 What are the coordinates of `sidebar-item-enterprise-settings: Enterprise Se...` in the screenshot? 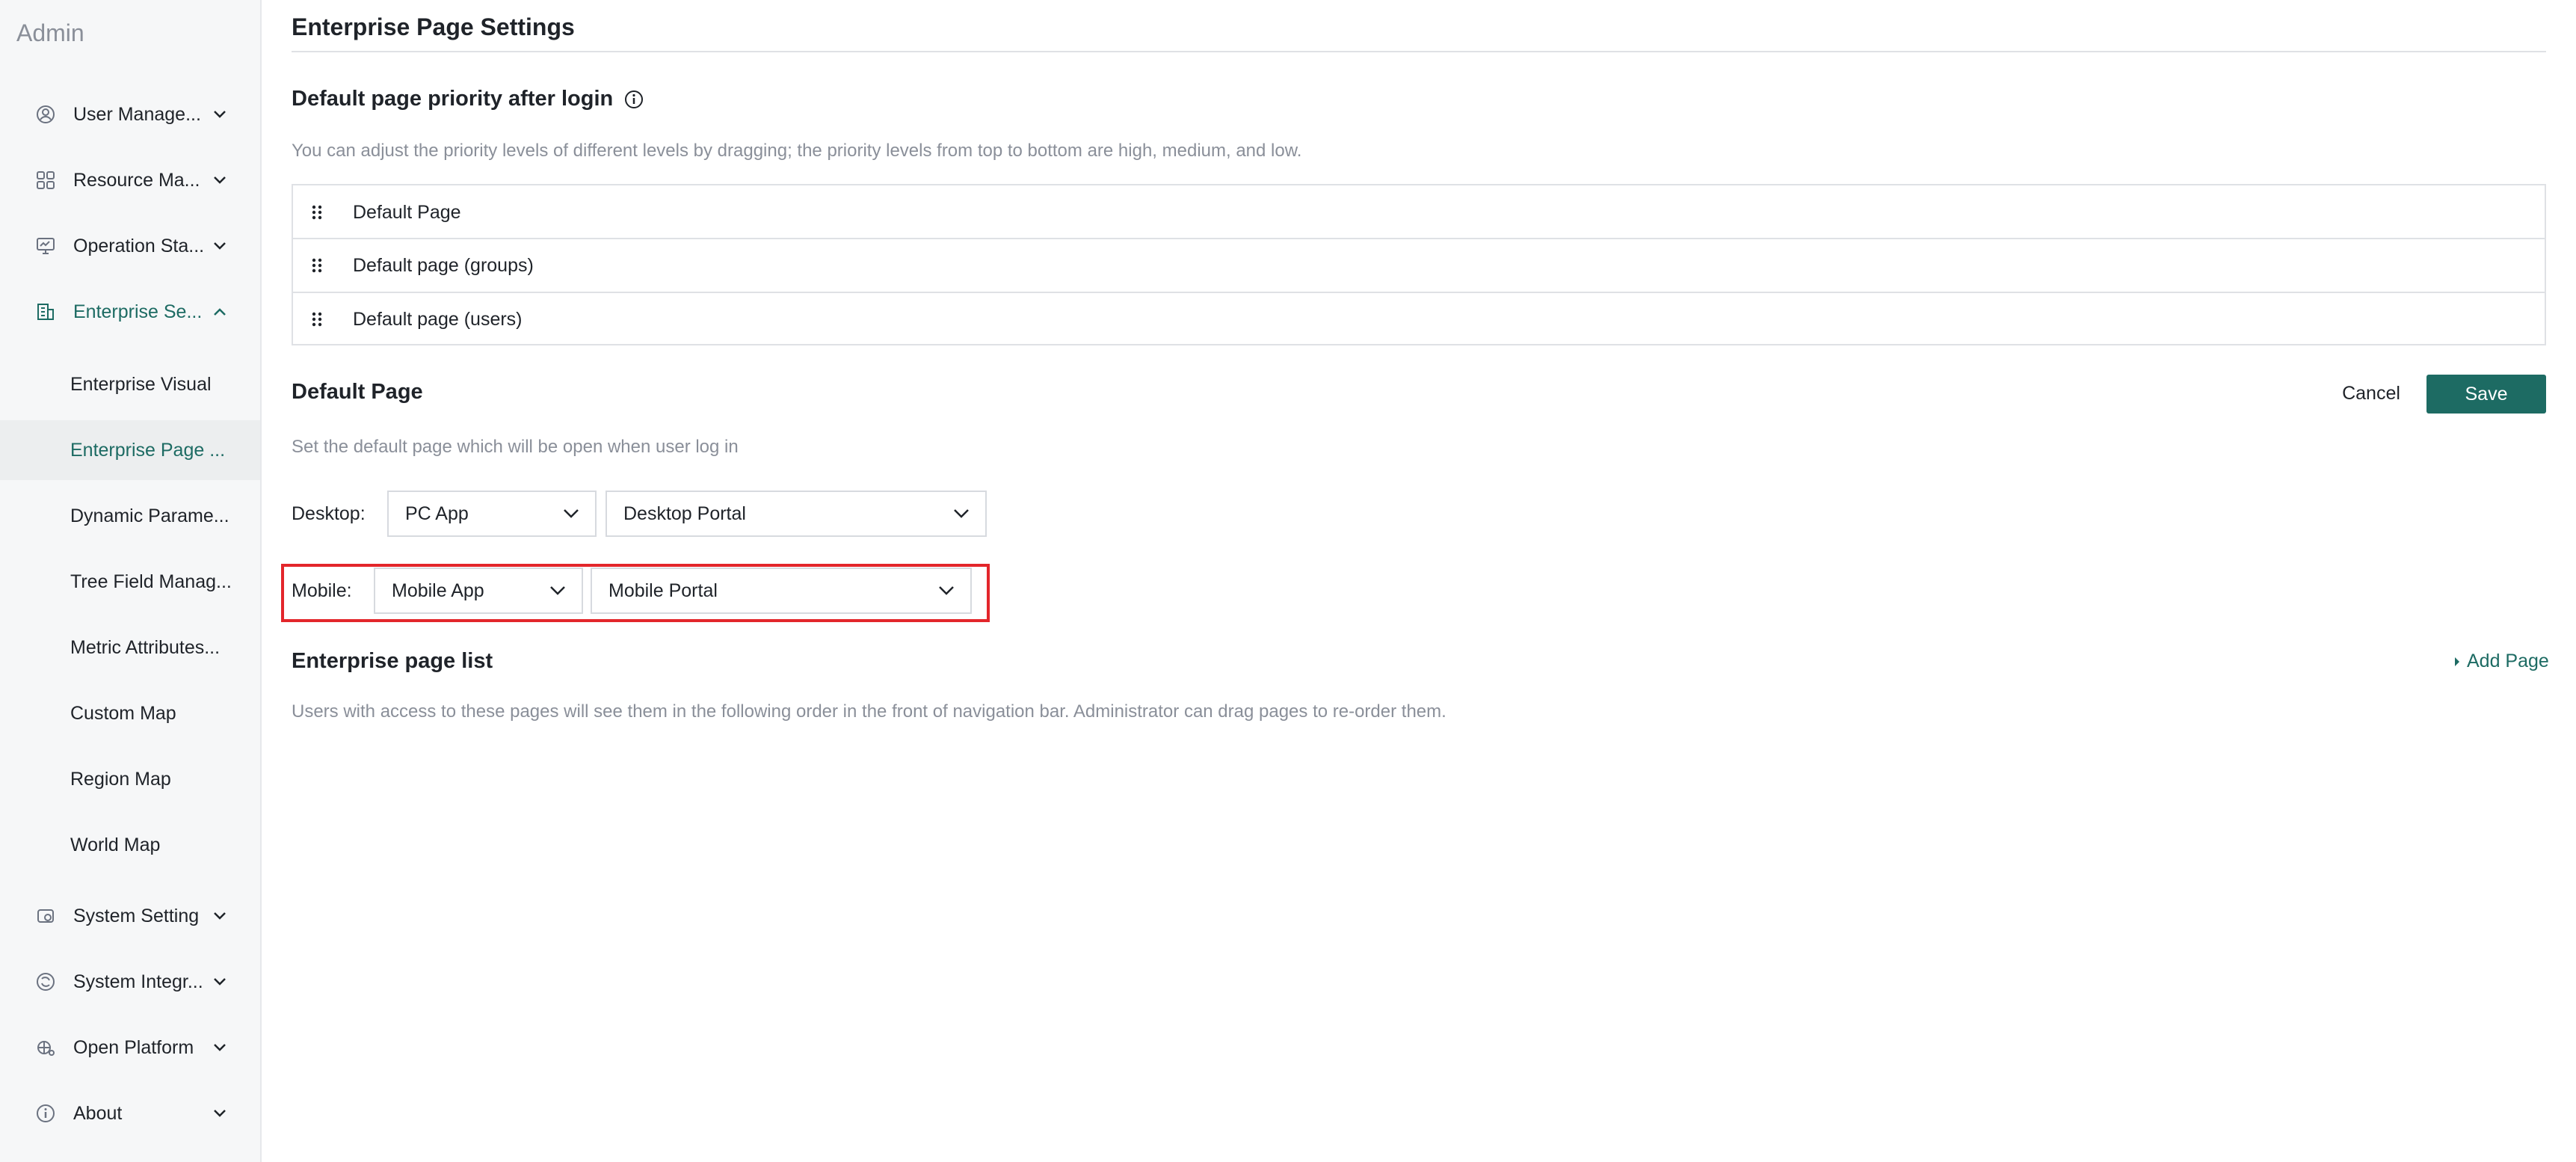 It's located at (130, 312).